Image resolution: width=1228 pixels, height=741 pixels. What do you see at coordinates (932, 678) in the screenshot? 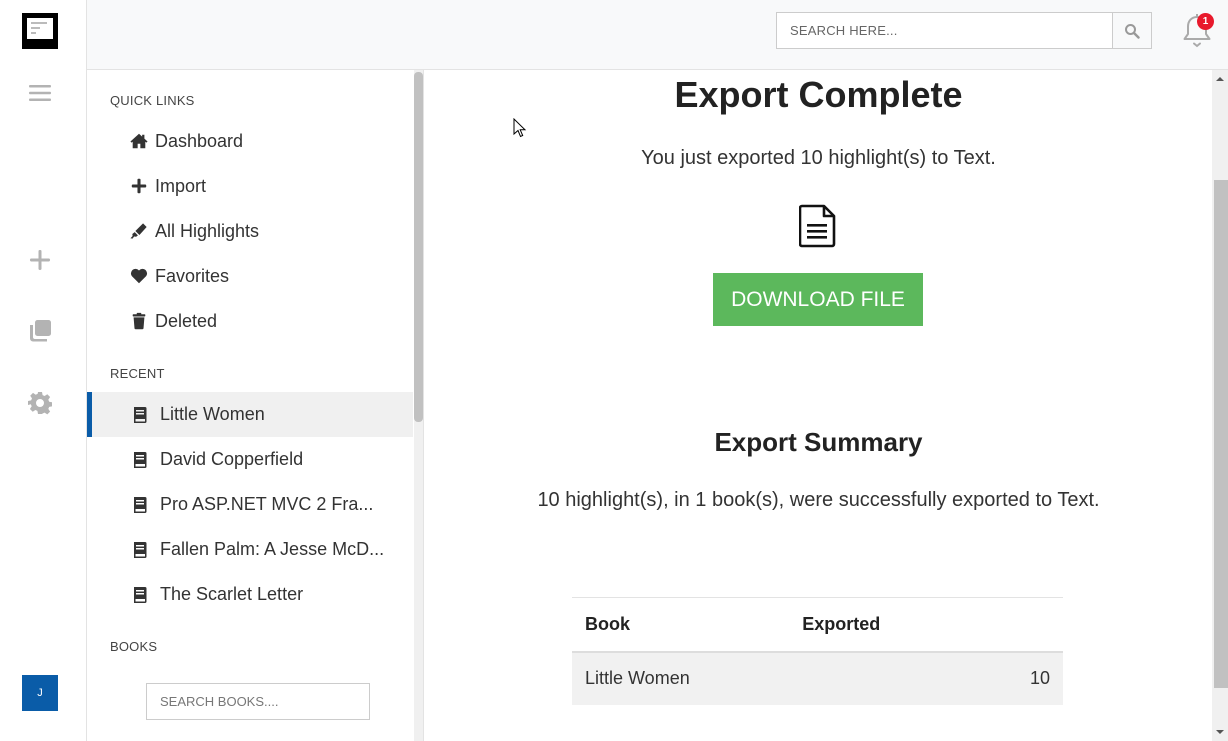
I see `cell-exported: 10` at bounding box center [932, 678].